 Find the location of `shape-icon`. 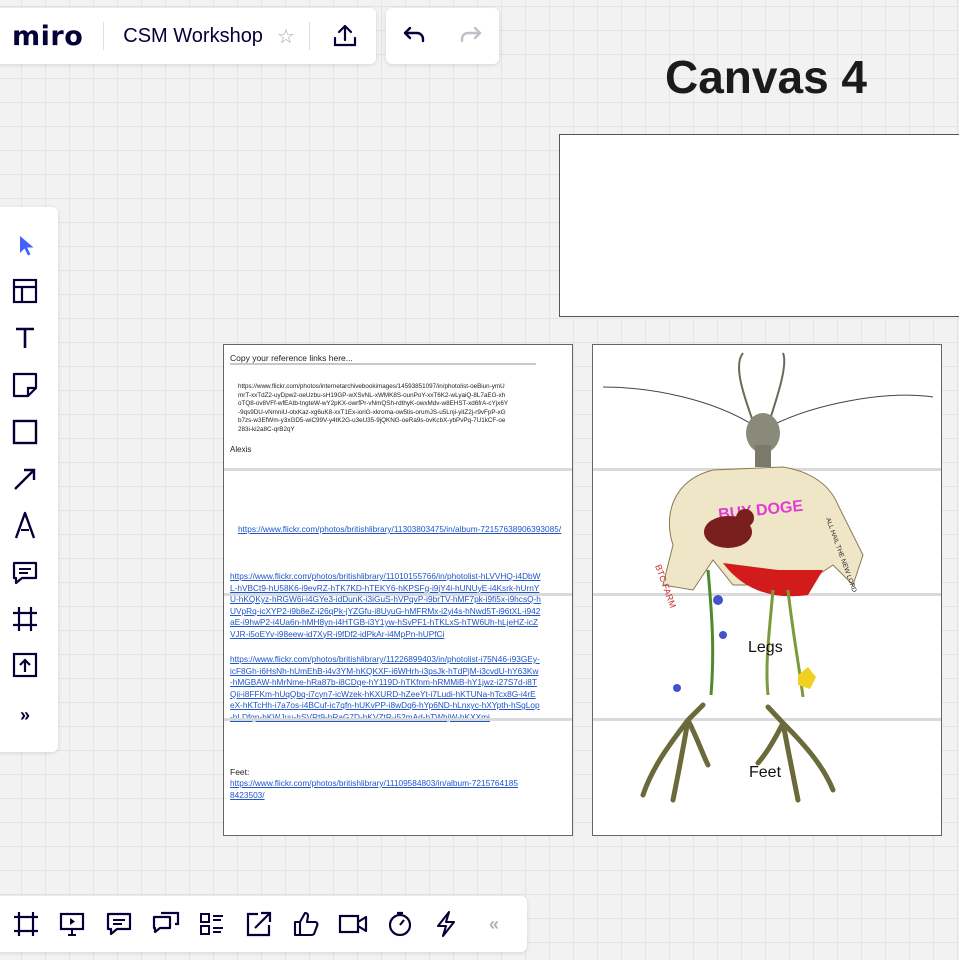

shape-icon is located at coordinates (25, 432).